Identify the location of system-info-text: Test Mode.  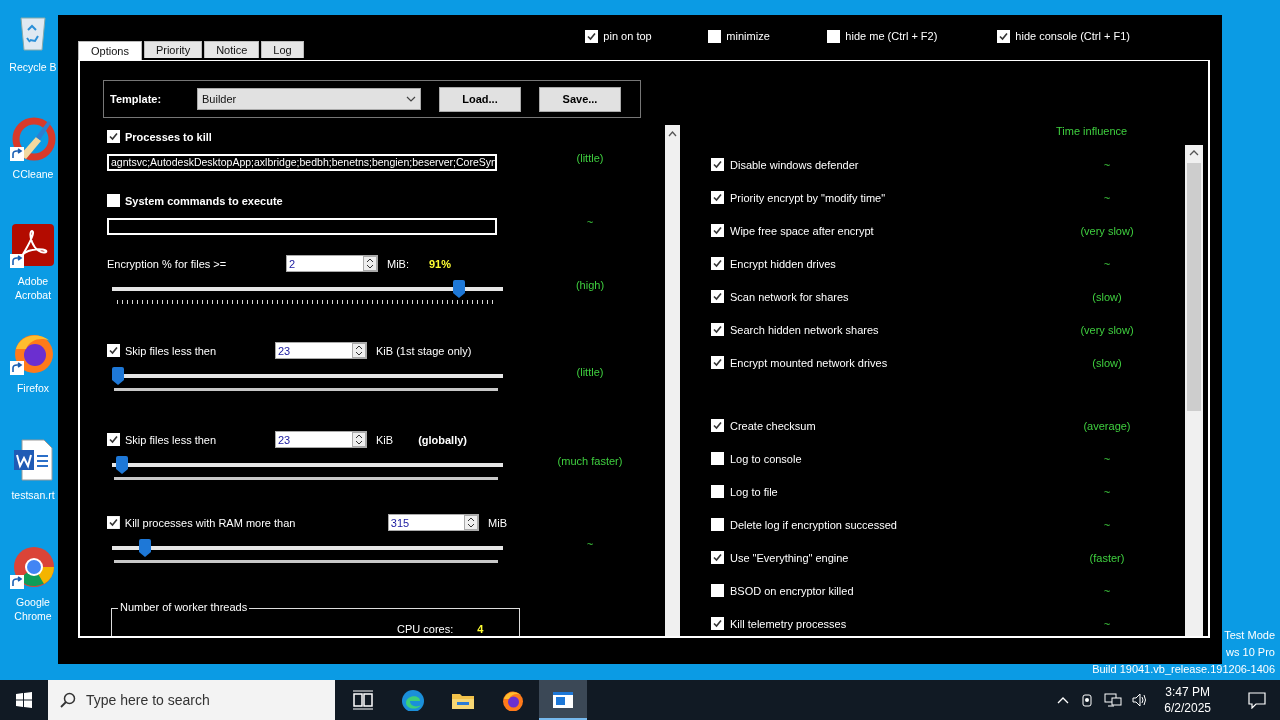
(1249, 635).